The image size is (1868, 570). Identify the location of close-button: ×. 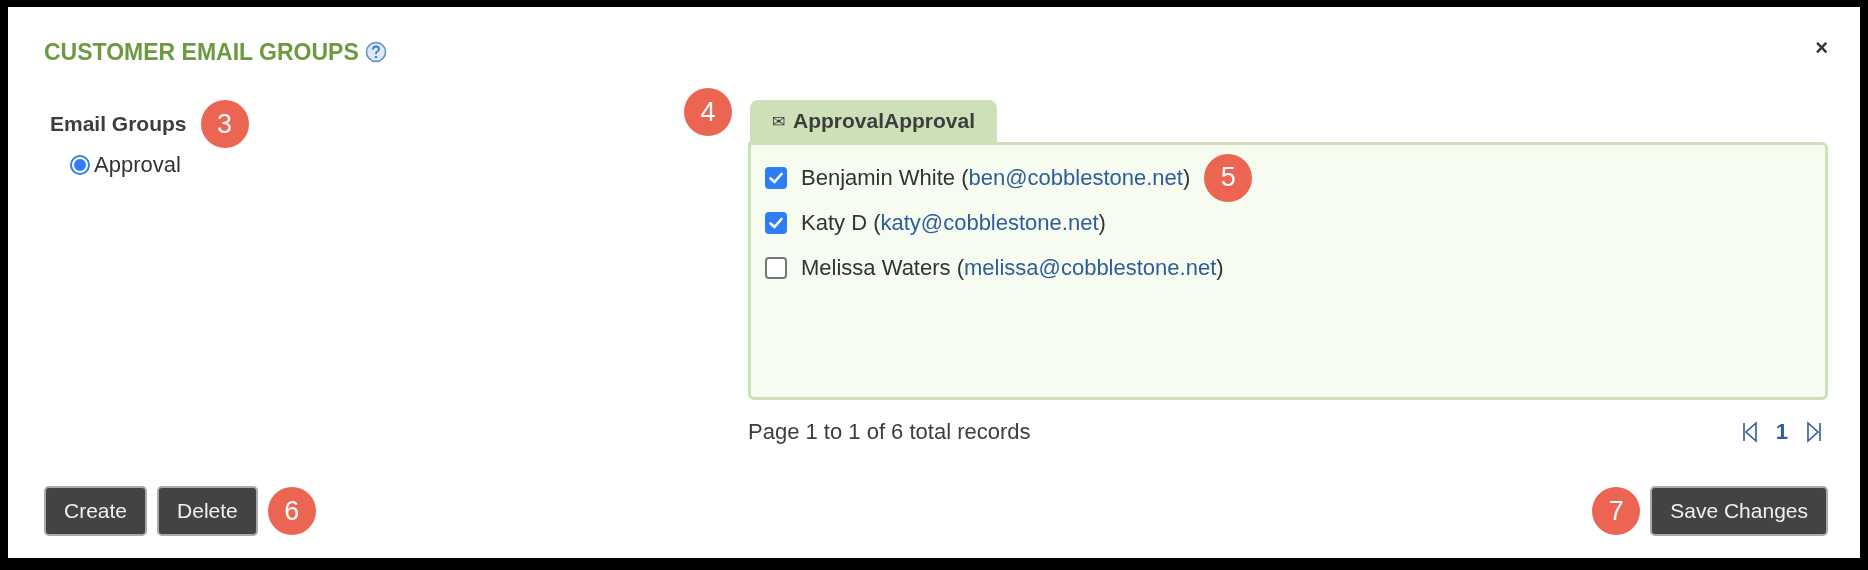
(1821, 52).